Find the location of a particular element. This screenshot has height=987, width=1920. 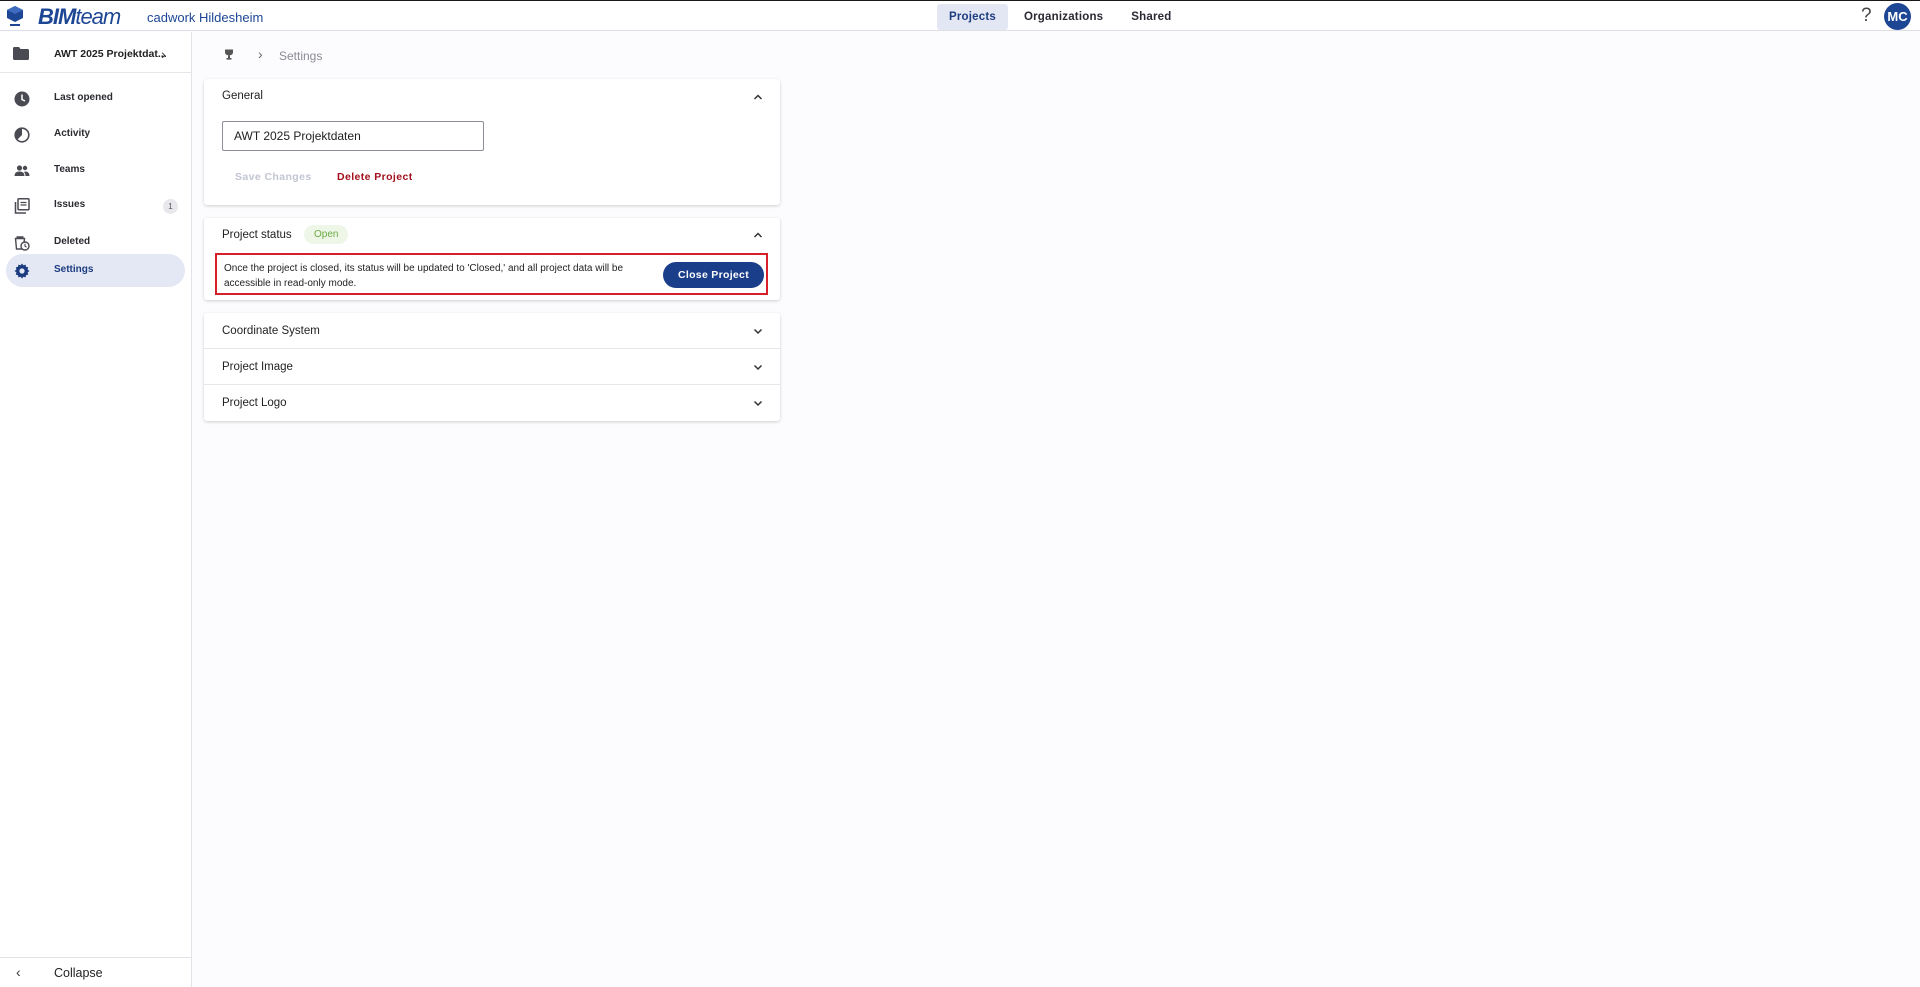

issues-icon is located at coordinates (22, 206).